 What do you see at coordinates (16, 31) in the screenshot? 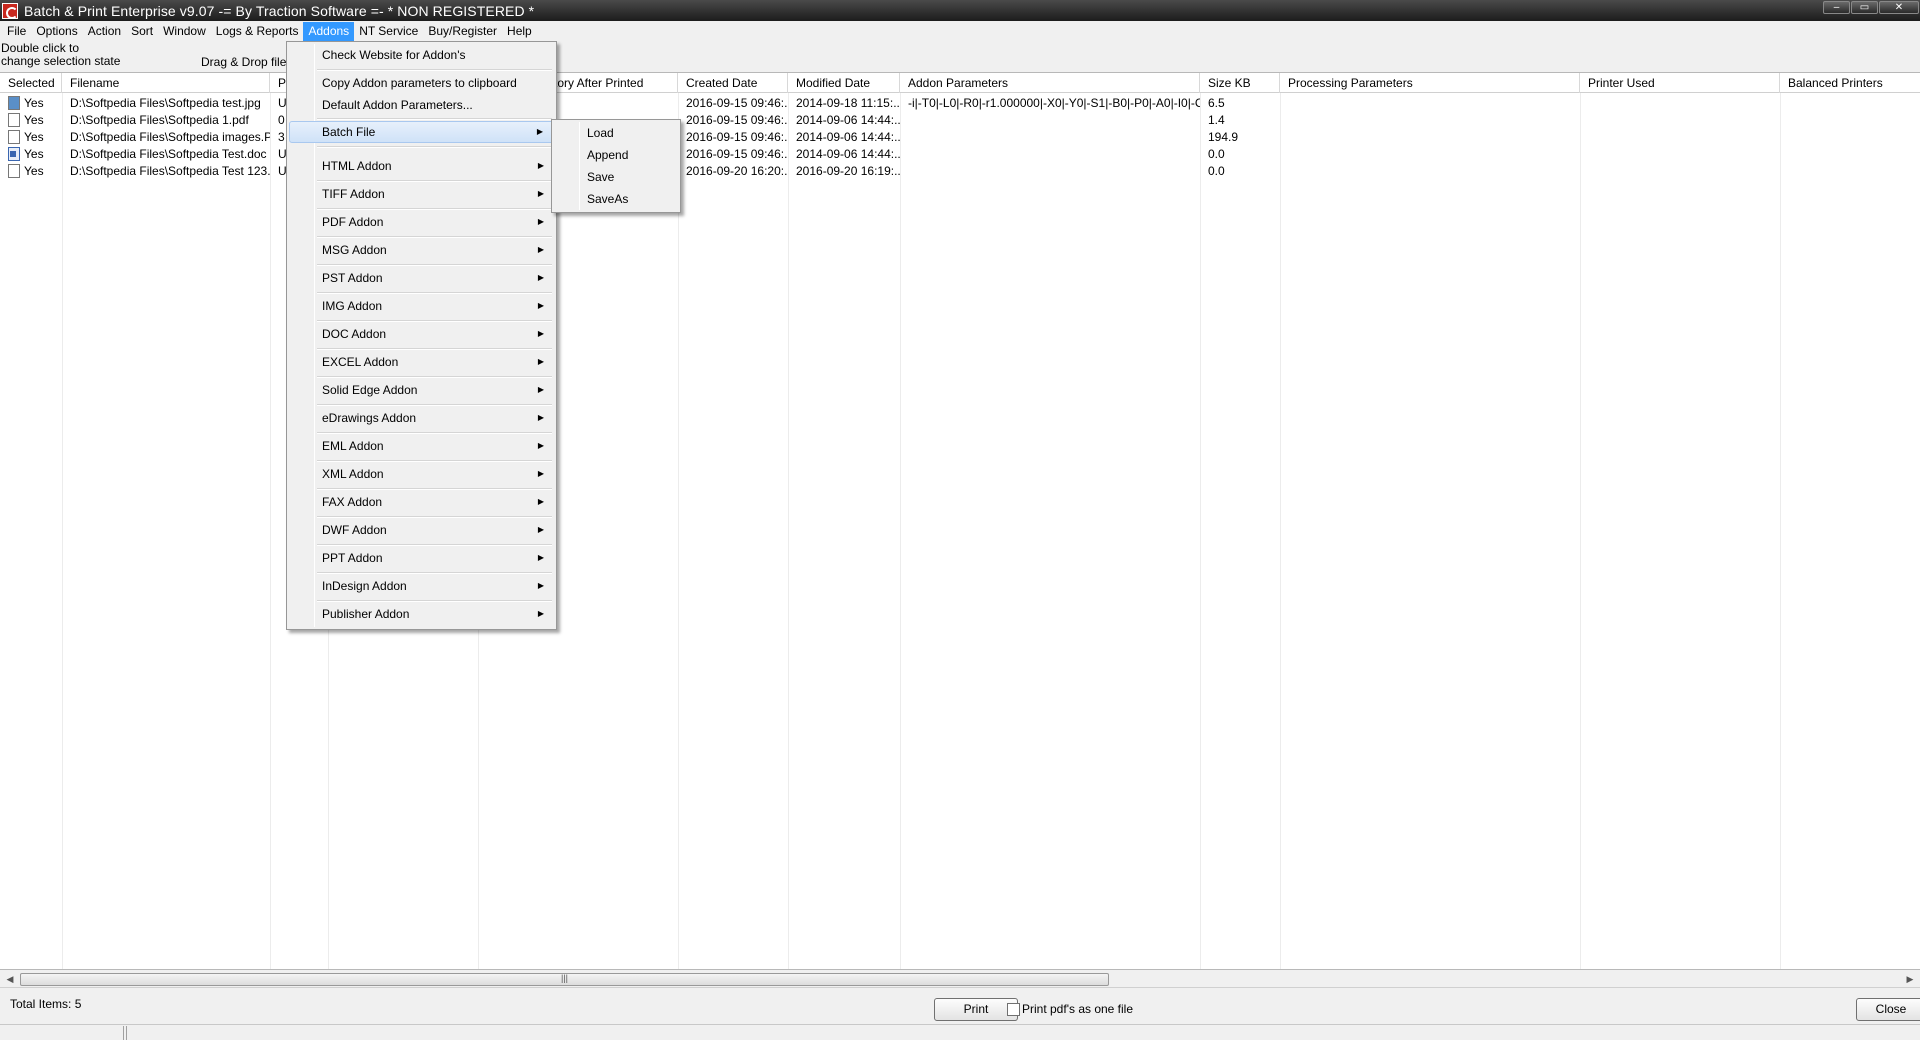
I see `menu-file: File` at bounding box center [16, 31].